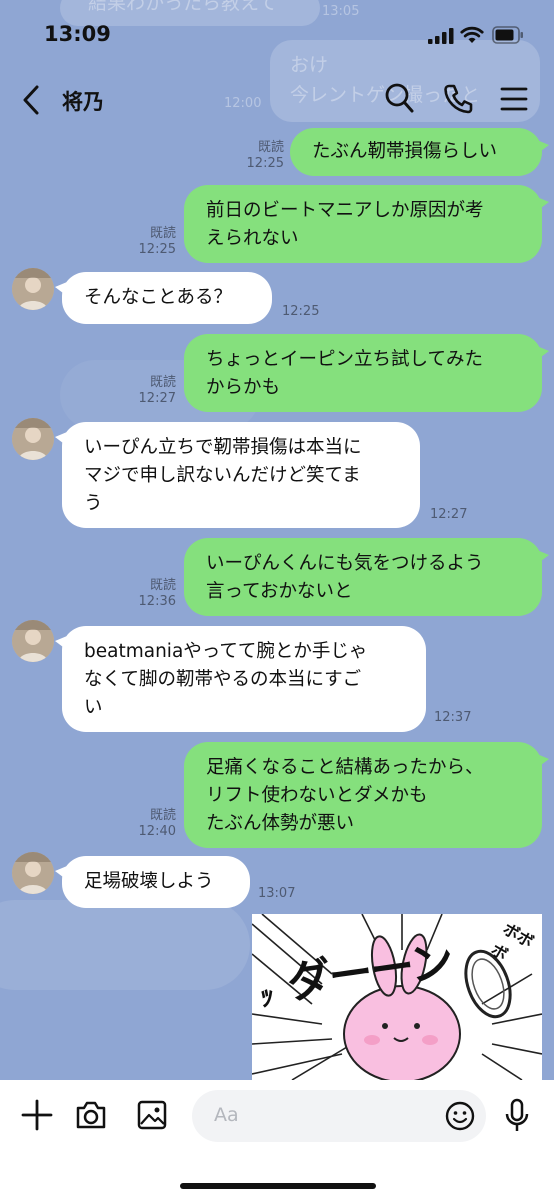  What do you see at coordinates (279, 591) in the screenshot?
I see `message-text-line: 言っておかないと` at bounding box center [279, 591].